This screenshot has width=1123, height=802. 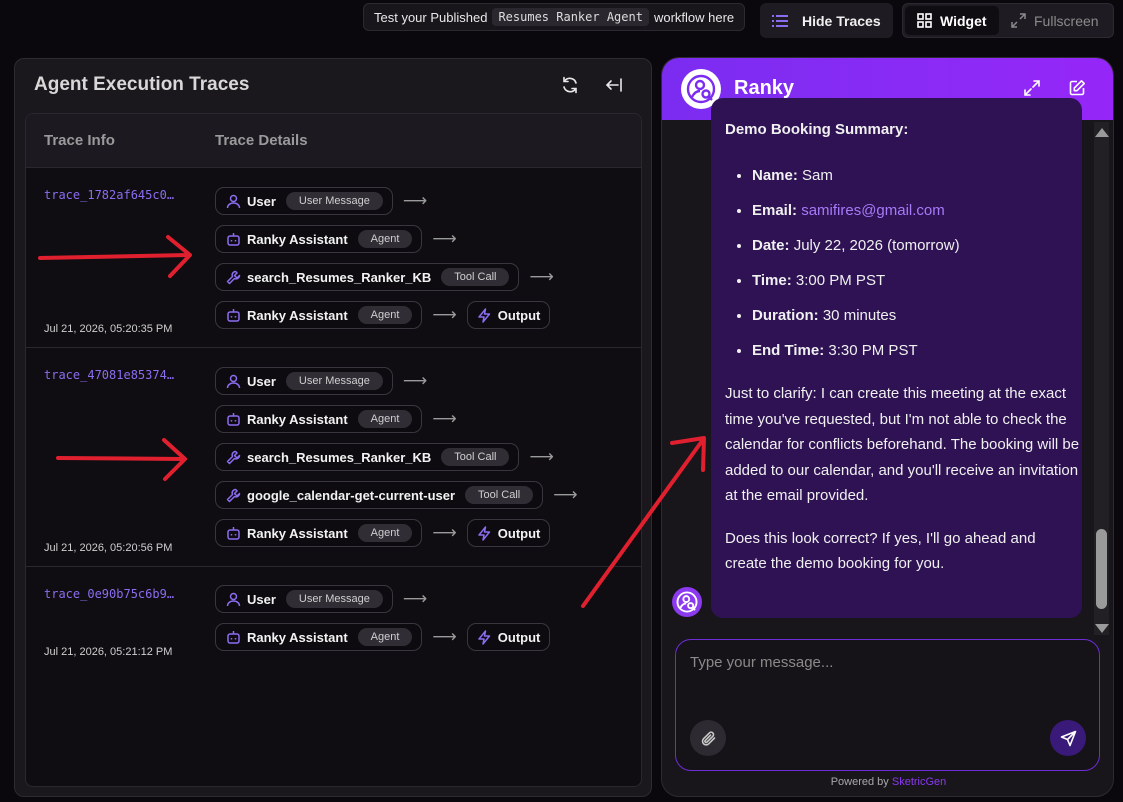 I want to click on hide-traces-button: Hide Traces, so click(x=826, y=20).